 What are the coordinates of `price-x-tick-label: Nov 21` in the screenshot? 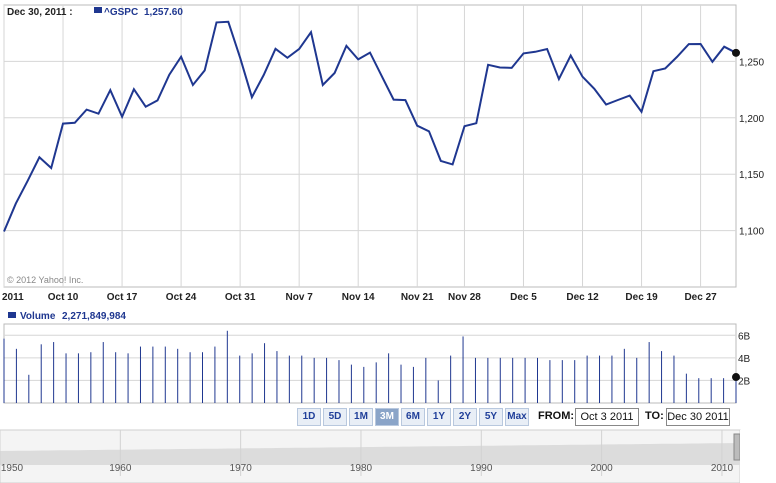 It's located at (417, 297).